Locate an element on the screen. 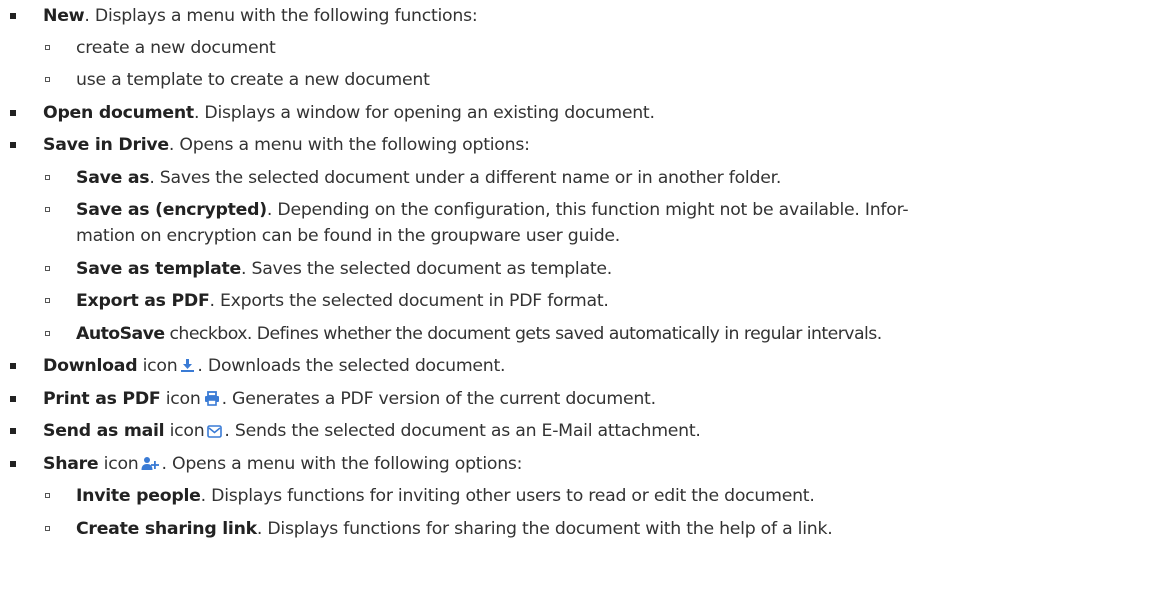  term-new: New is located at coordinates (64, 16).